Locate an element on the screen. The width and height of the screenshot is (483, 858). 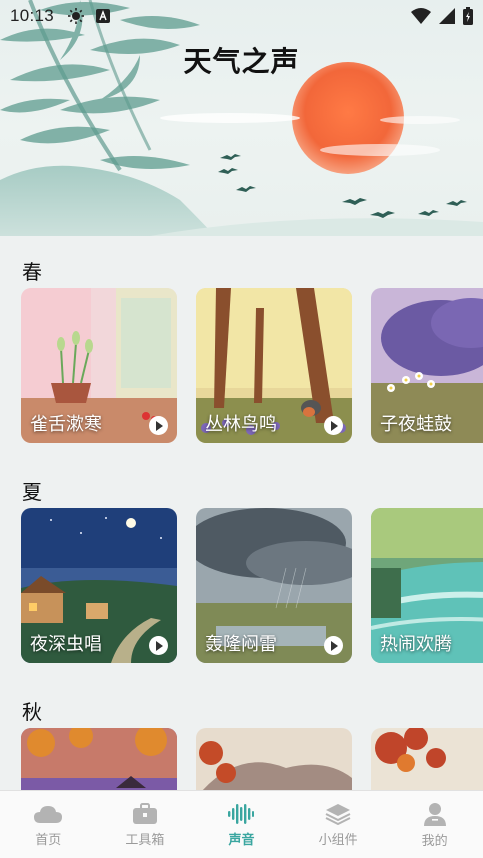
wifi-icon is located at coordinates (421, 16).